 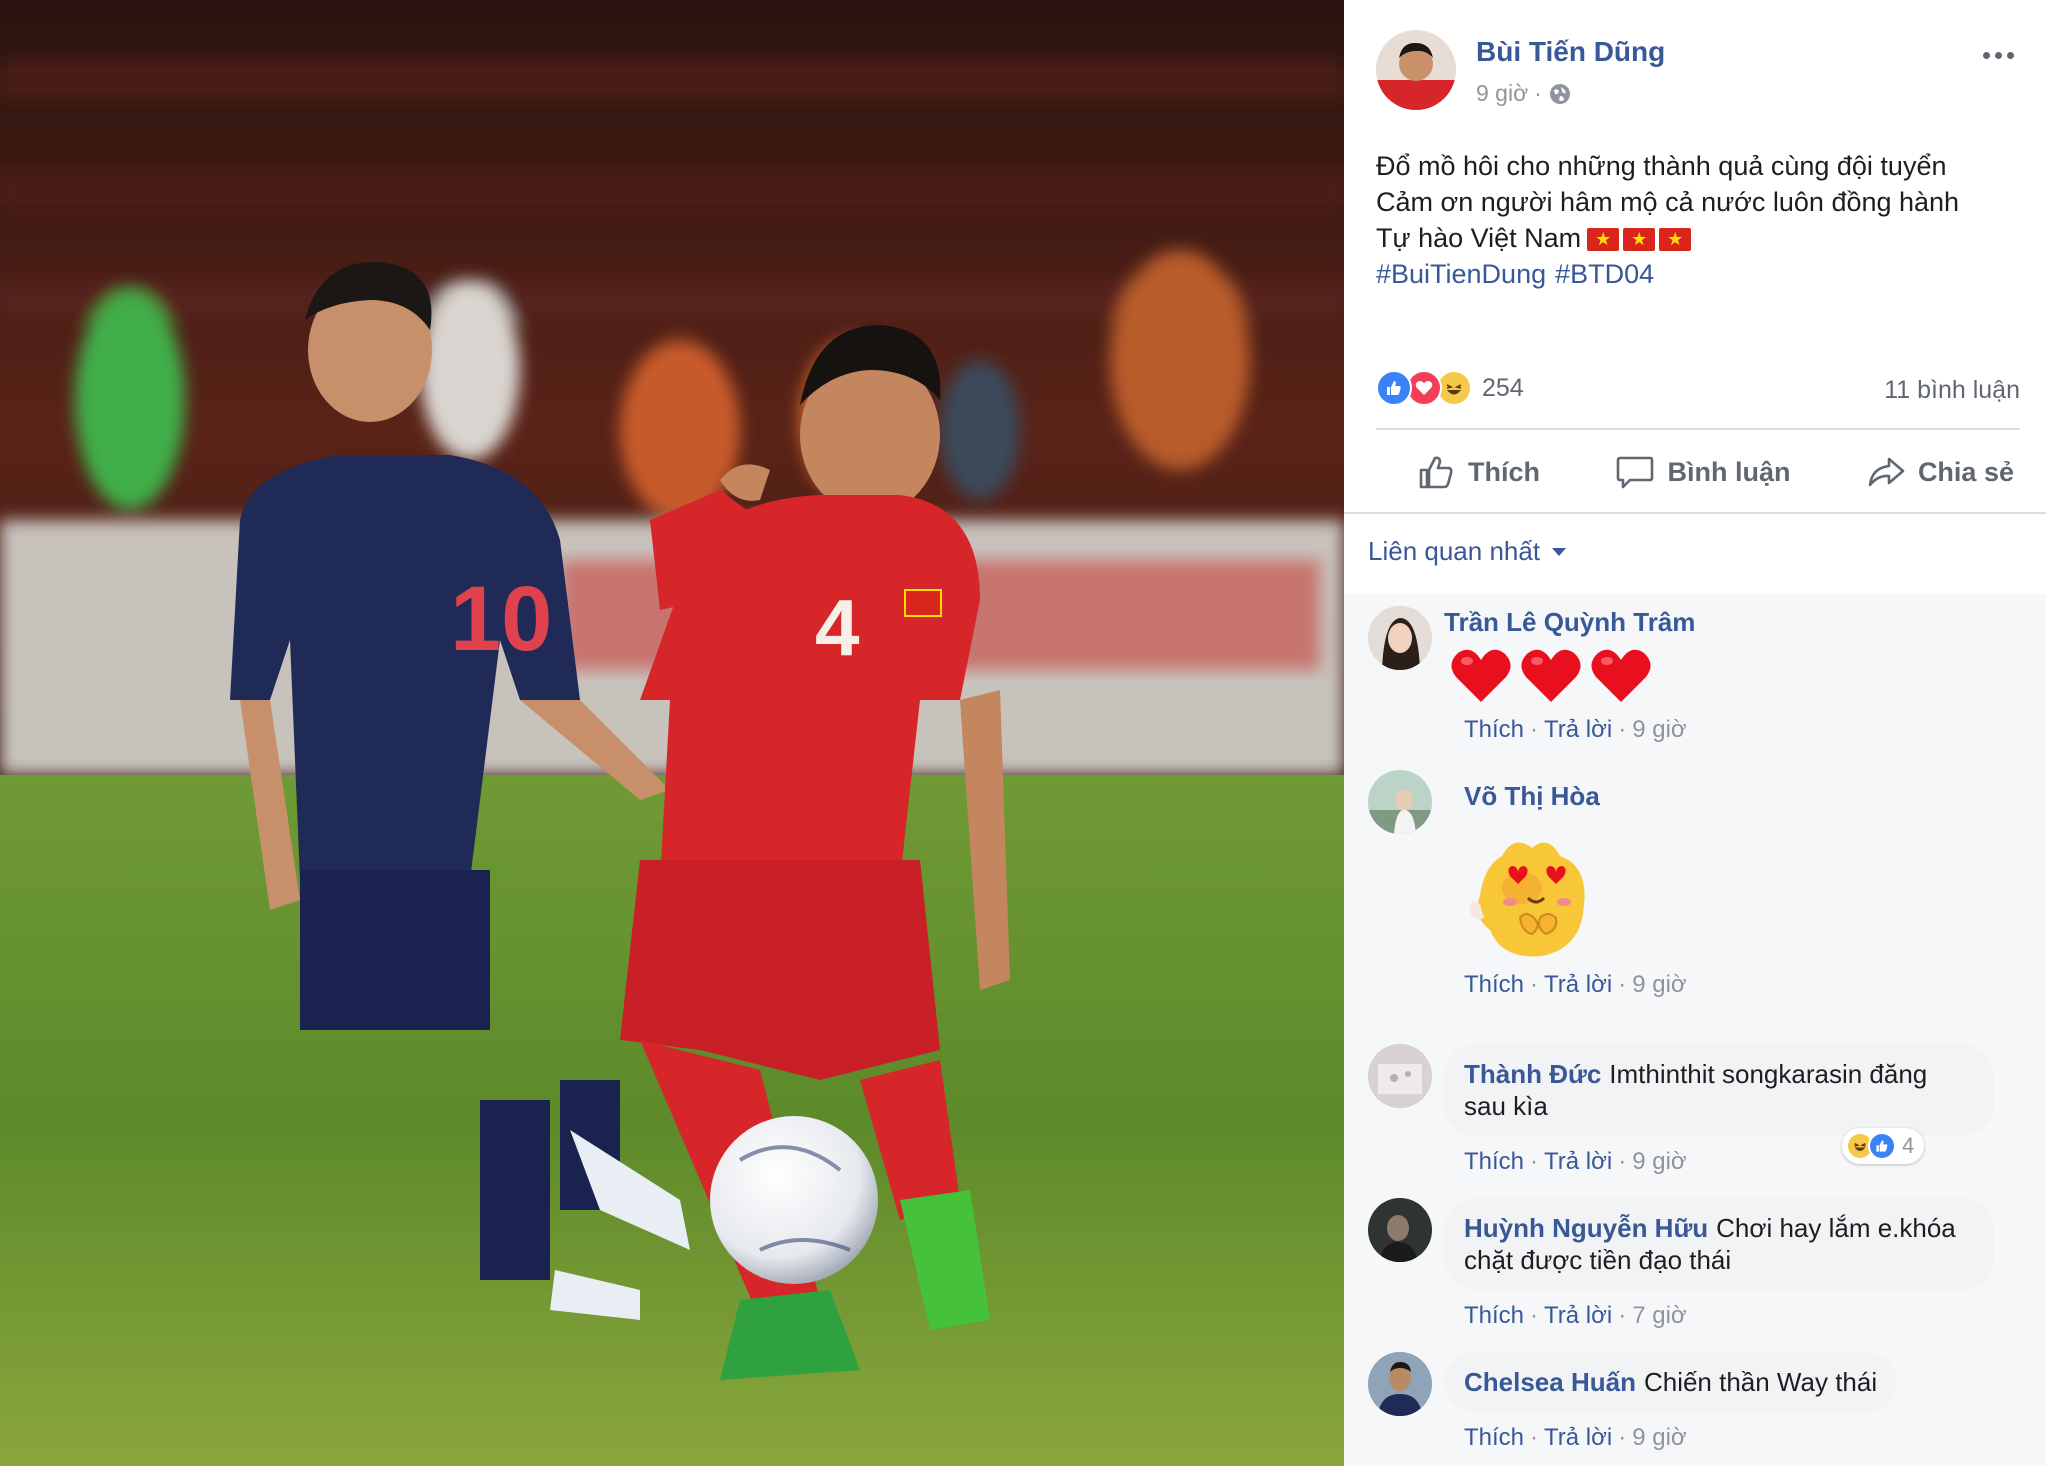 What do you see at coordinates (794, 1200) in the screenshot?
I see `ball` at bounding box center [794, 1200].